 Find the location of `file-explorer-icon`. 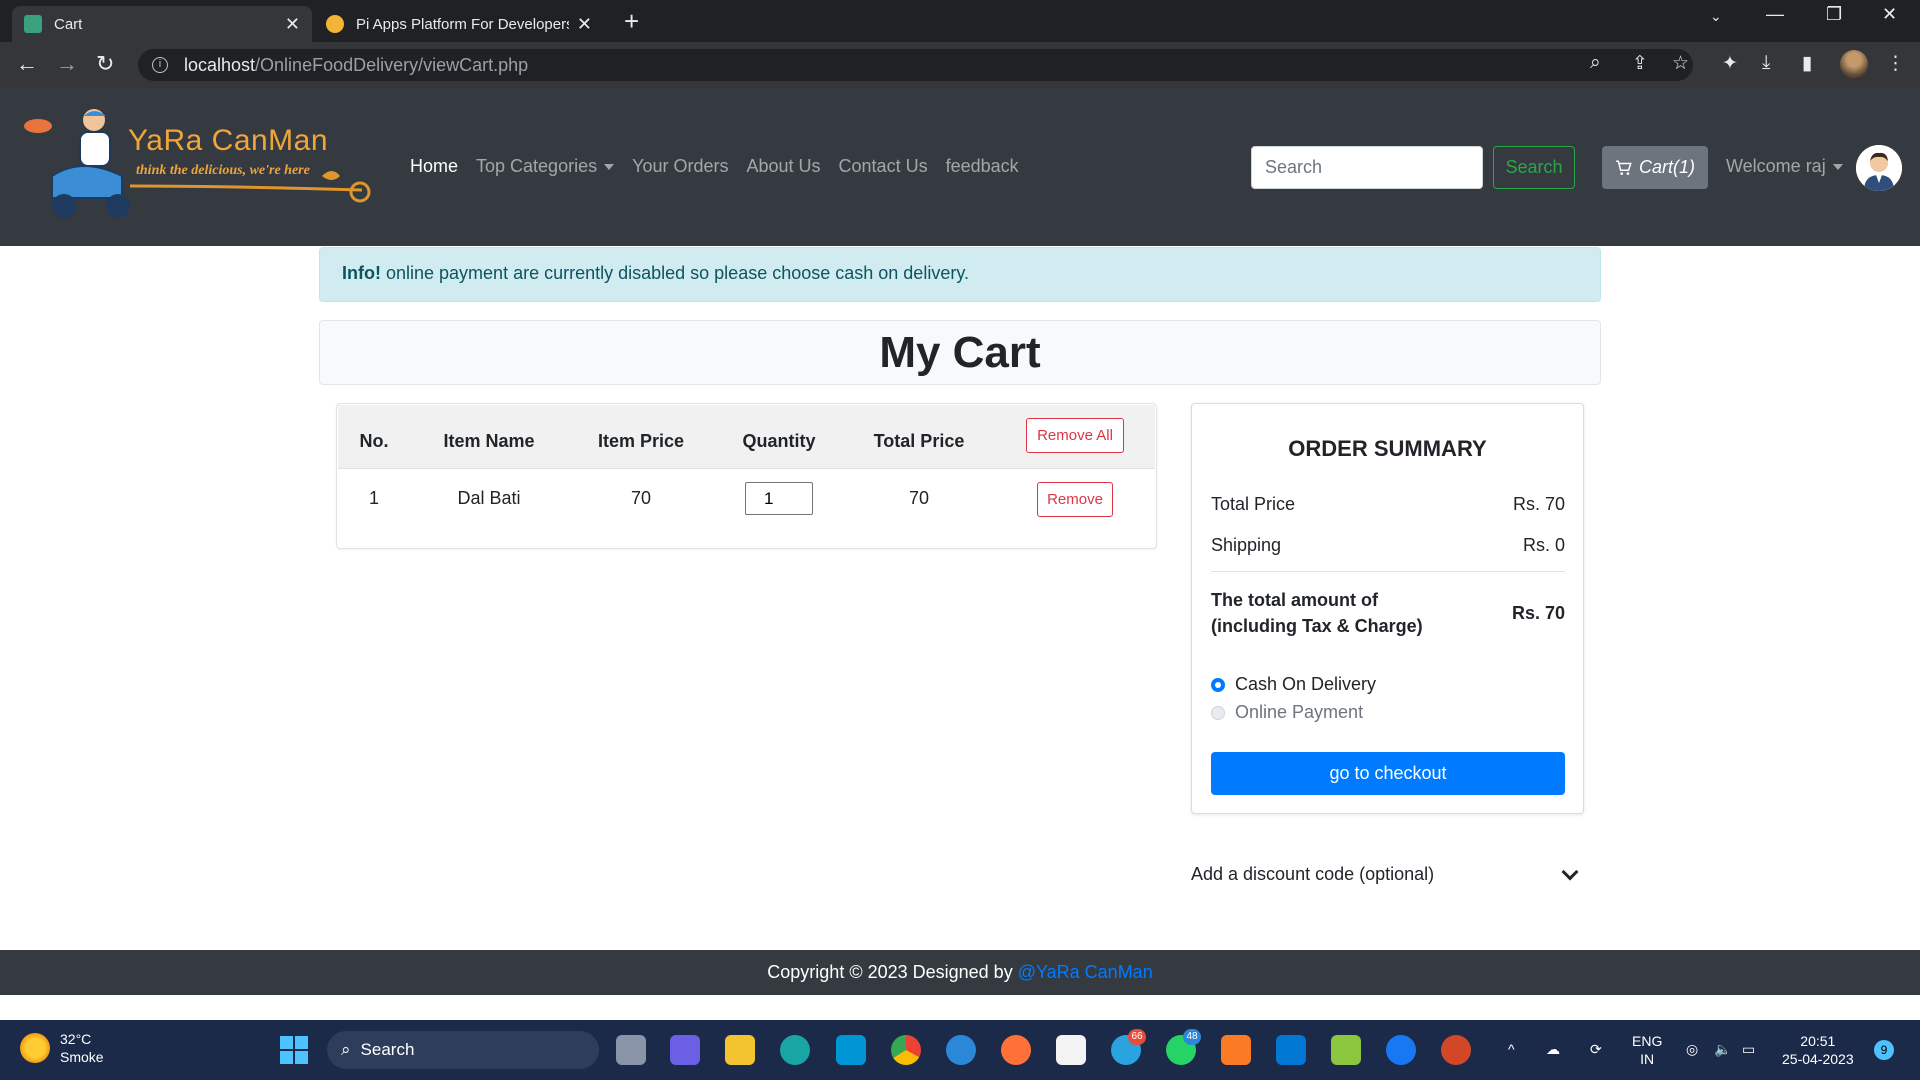

file-explorer-icon is located at coordinates (740, 1050).